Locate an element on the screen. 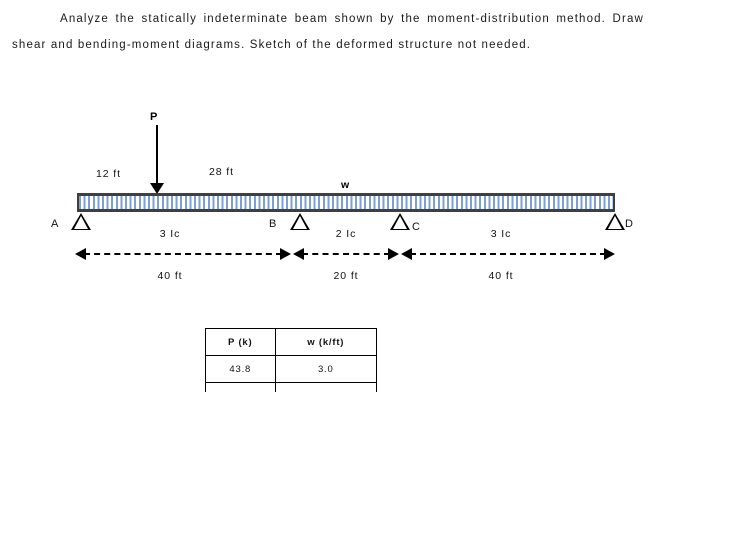 The width and height of the screenshot is (754, 534). support-label-c: C is located at coordinates (416, 227).